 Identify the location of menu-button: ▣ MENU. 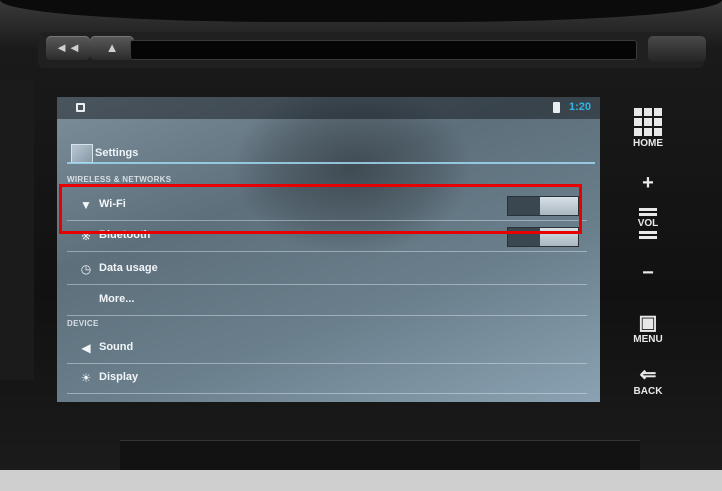
(648, 328).